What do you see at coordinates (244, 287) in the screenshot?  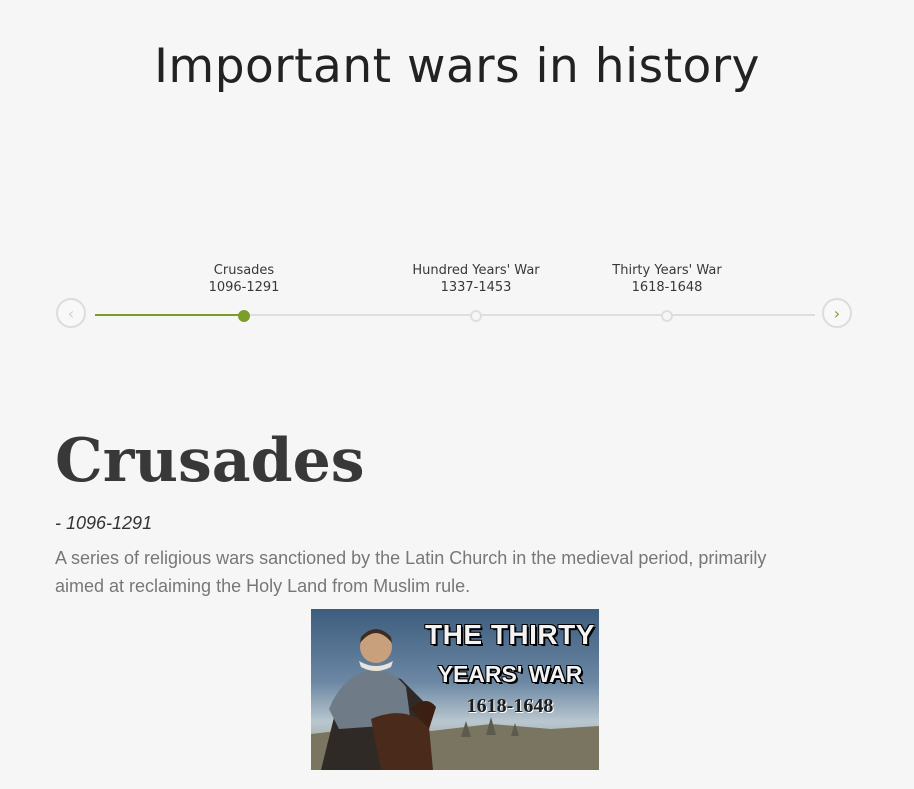 I see `timeline-event-date: 1096-1291` at bounding box center [244, 287].